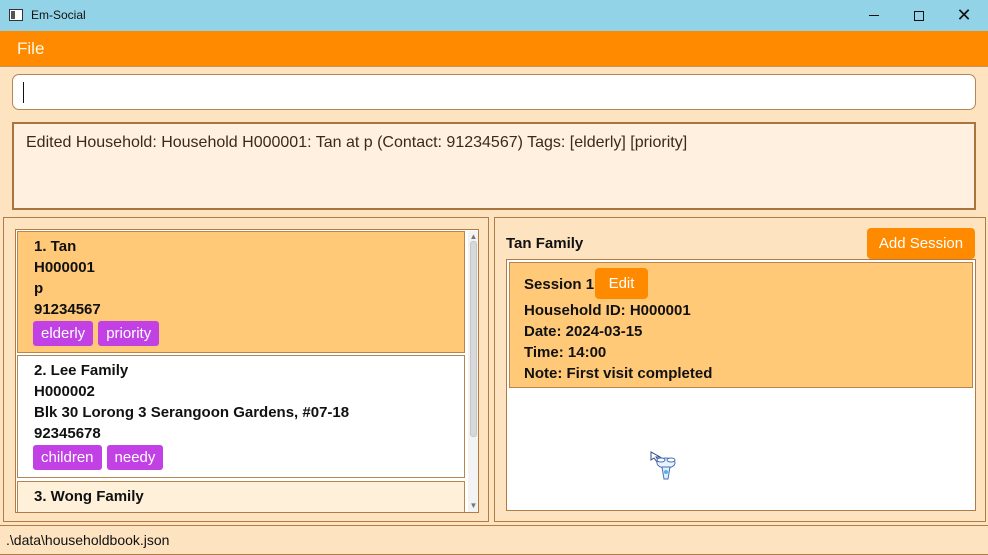 This screenshot has width=988, height=555. What do you see at coordinates (64, 267) in the screenshot?
I see `household-id: H000001` at bounding box center [64, 267].